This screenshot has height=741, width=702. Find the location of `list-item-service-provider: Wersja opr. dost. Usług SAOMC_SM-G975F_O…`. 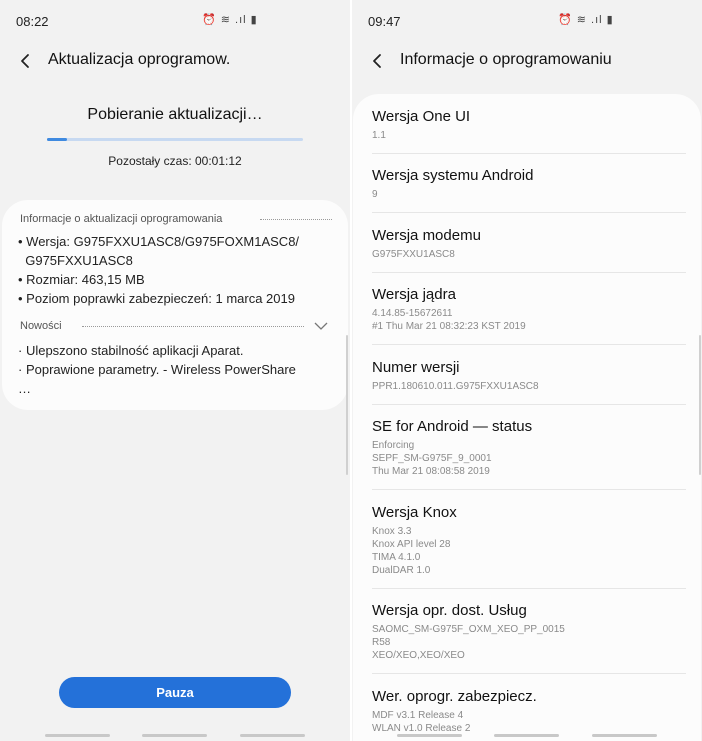

list-item-service-provider: Wersja opr. dost. Usług SAOMC_SM-G975F_O… is located at coordinates (529, 632).